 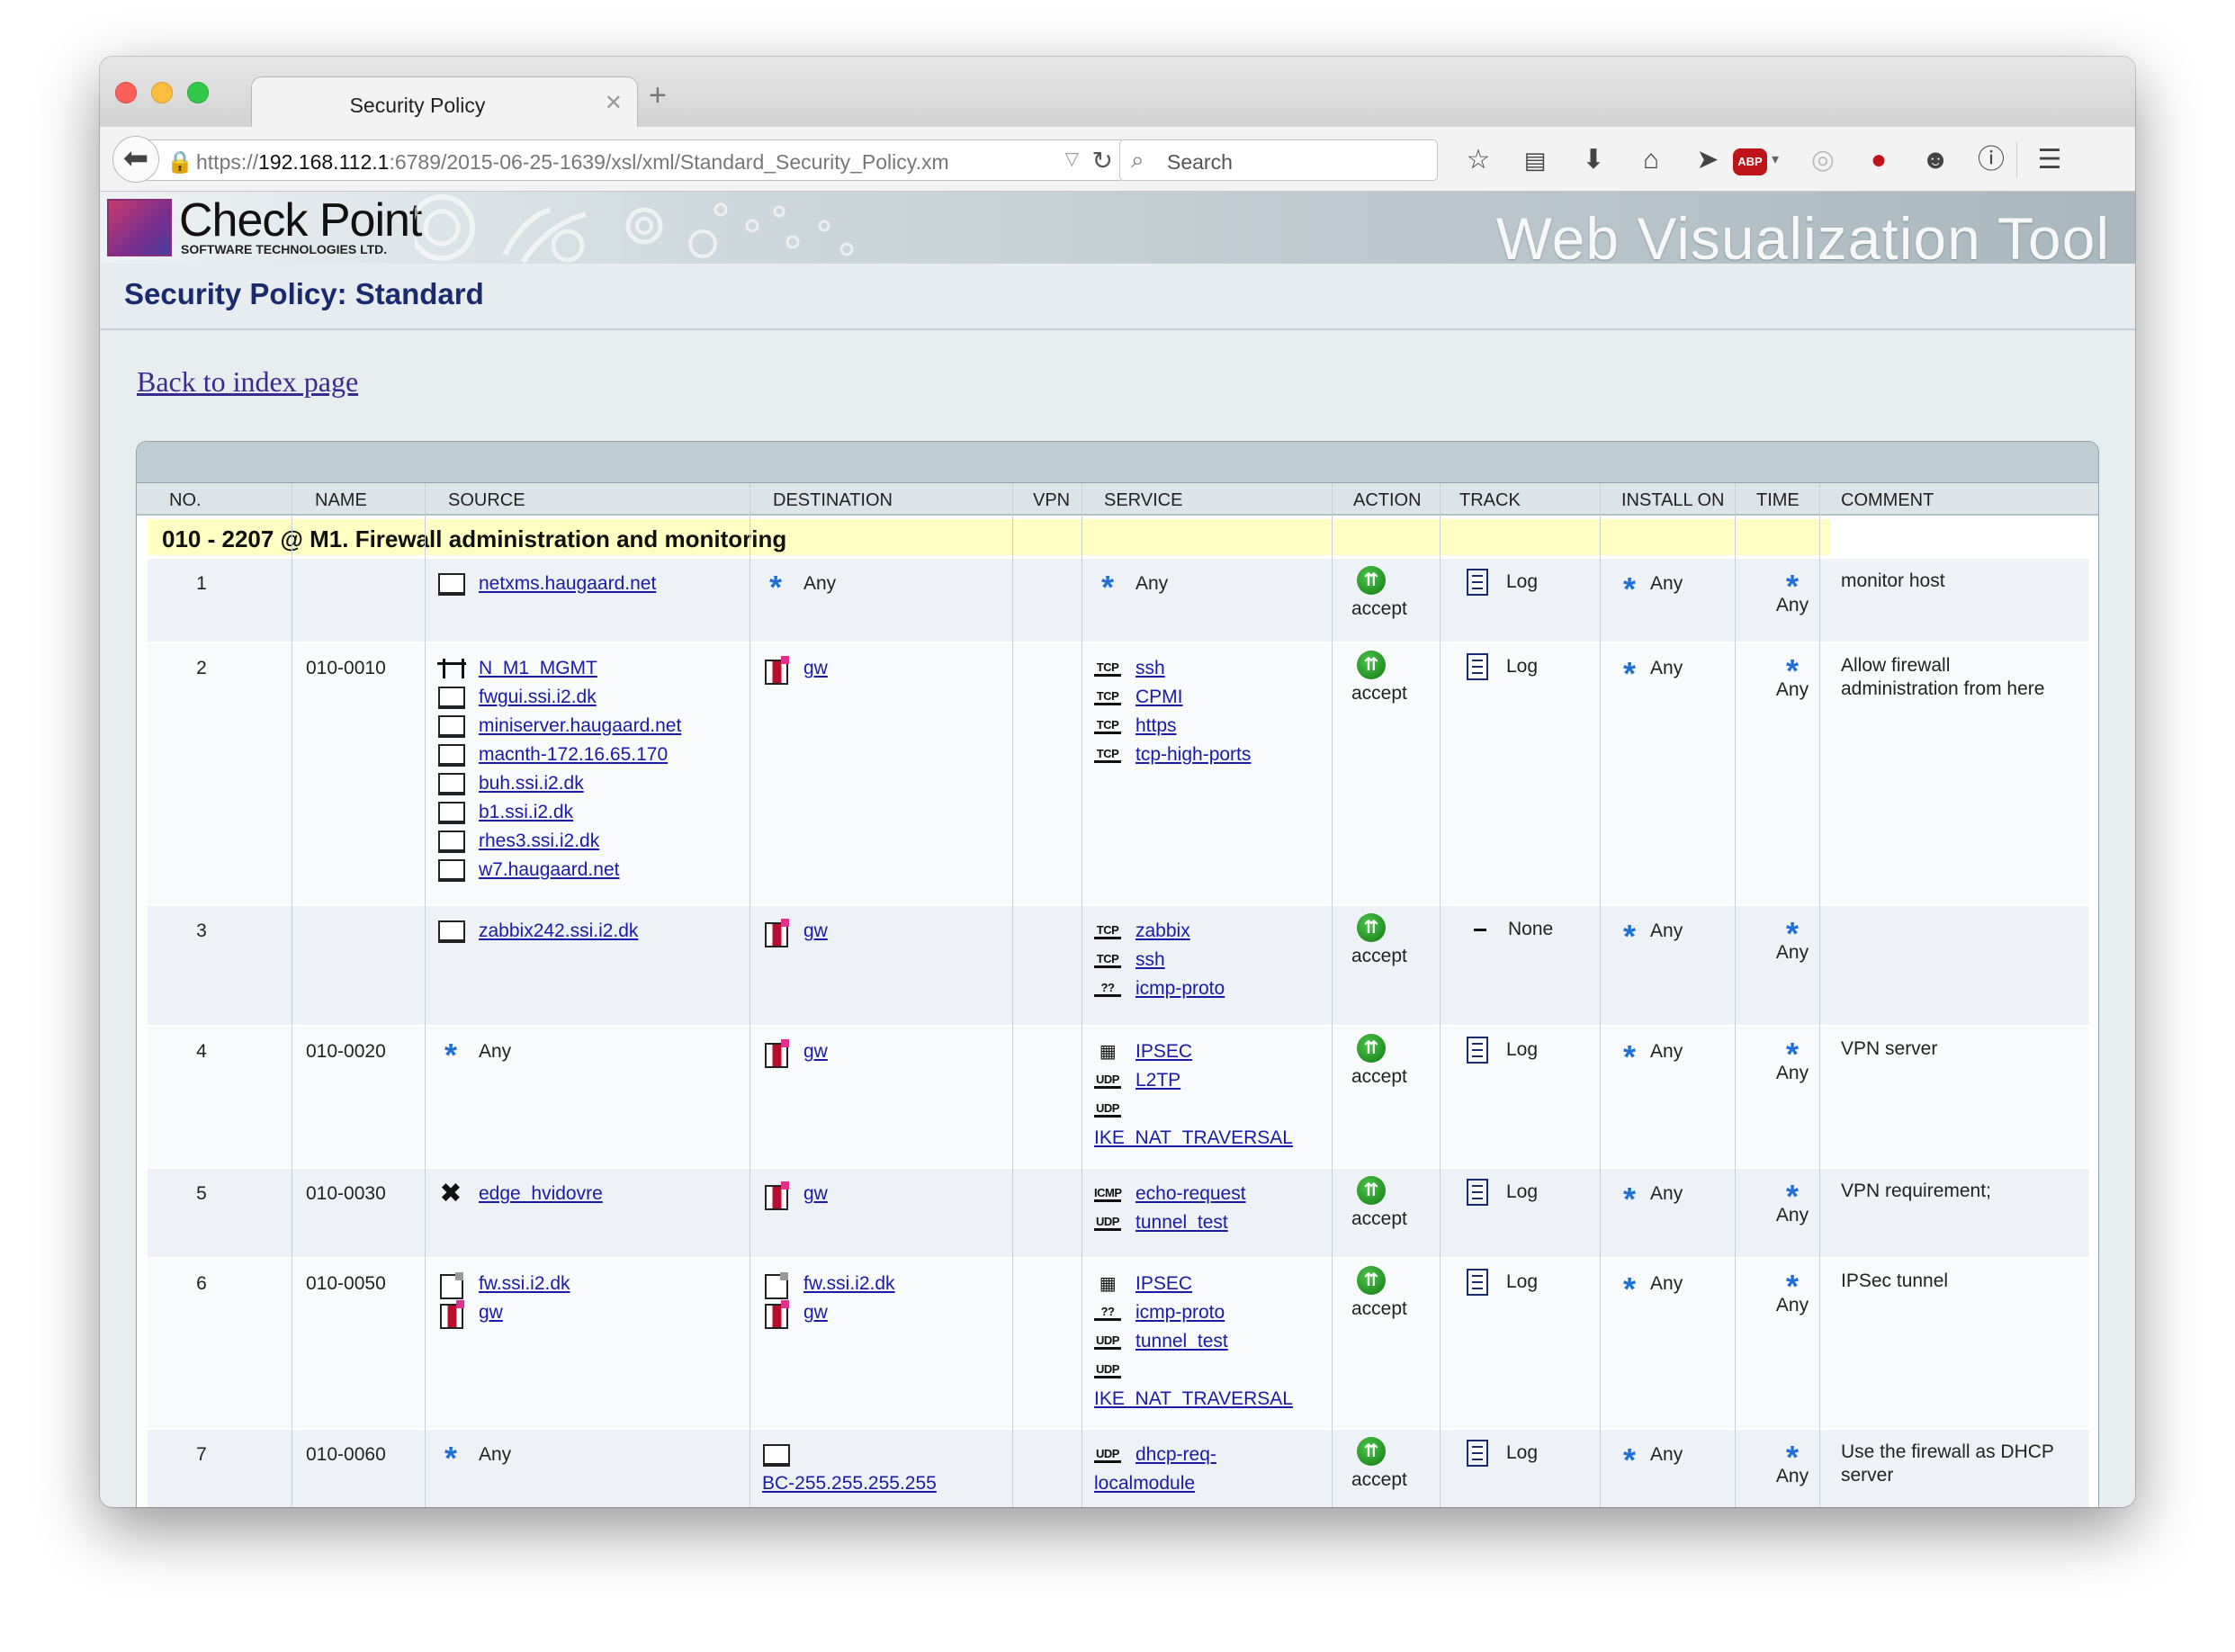 I want to click on service-label: echo-request, so click(x=1190, y=1193).